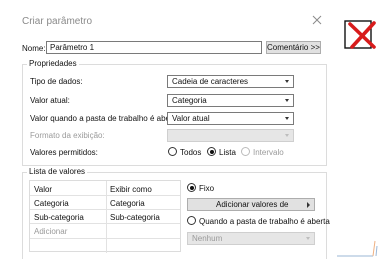  Describe the element at coordinates (50, 231) in the screenshot. I see `add-row-placeholder: Adicionar` at that location.